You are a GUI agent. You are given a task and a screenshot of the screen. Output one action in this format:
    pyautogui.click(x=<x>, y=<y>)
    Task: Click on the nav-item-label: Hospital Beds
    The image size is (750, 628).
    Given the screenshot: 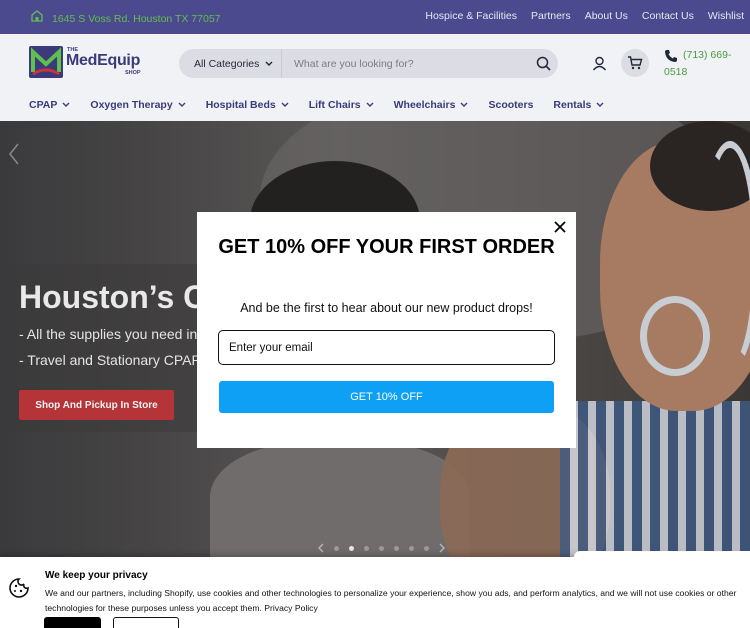 What is the action you would take?
    pyautogui.click(x=240, y=104)
    